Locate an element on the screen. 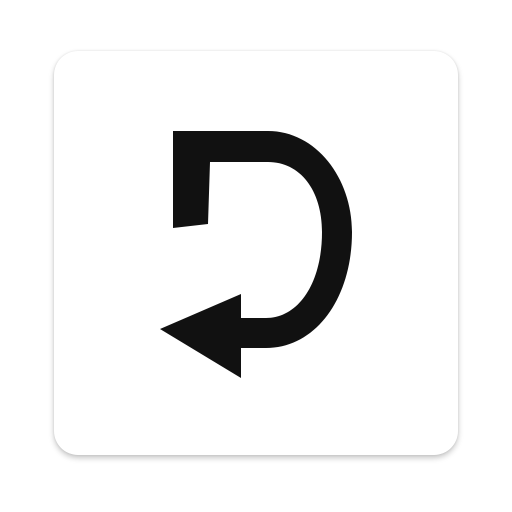 The height and width of the screenshot is (512, 512). logo-arrowhead is located at coordinates (200, 336).